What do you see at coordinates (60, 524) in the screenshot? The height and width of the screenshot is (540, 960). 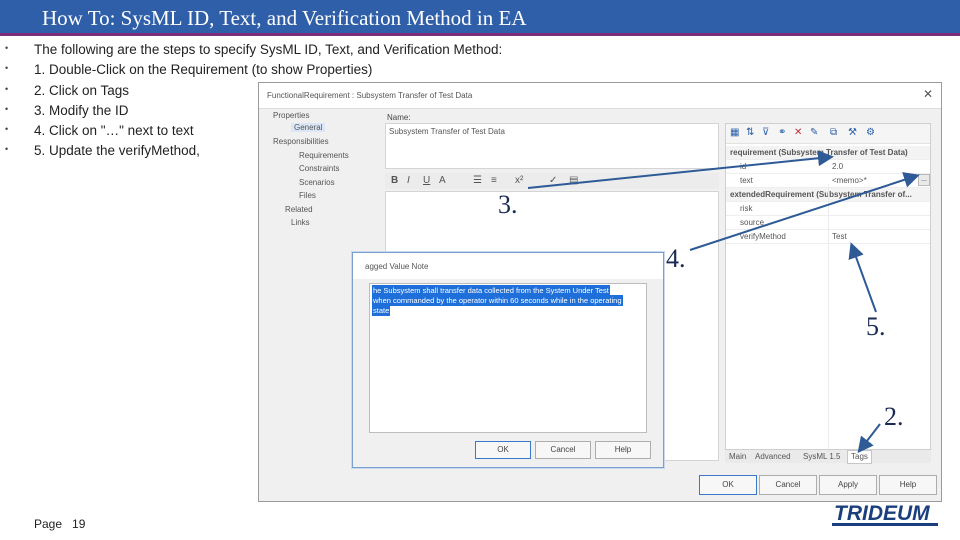 I see `page-number: Page 19` at bounding box center [60, 524].